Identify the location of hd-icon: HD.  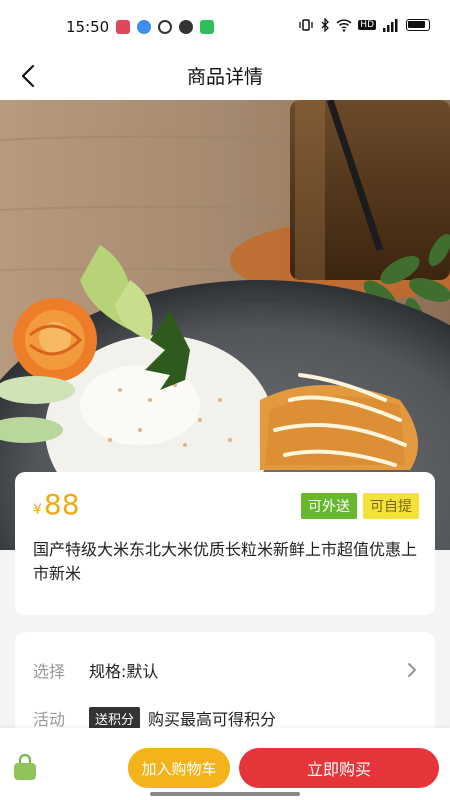
(367, 25).